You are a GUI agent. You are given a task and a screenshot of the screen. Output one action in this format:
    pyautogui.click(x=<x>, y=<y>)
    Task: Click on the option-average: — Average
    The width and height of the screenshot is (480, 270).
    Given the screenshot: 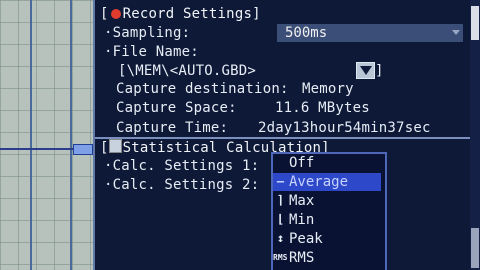 What is the action you would take?
    pyautogui.click(x=327, y=182)
    